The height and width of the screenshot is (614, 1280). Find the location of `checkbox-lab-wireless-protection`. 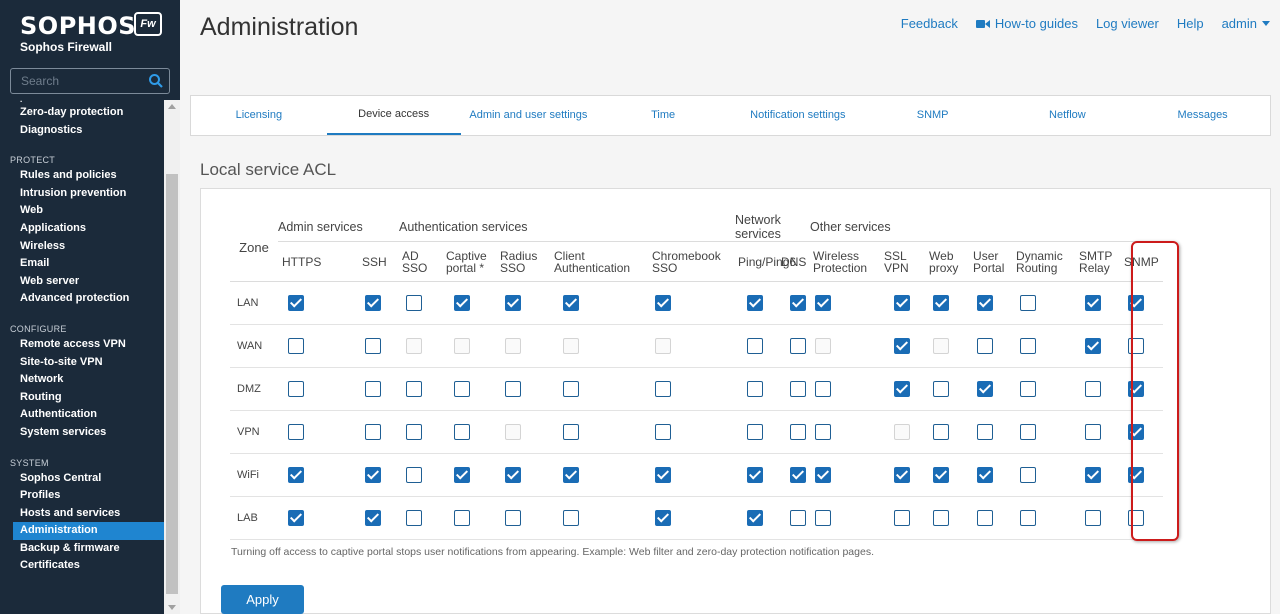

checkbox-lab-wireless-protection is located at coordinates (823, 518).